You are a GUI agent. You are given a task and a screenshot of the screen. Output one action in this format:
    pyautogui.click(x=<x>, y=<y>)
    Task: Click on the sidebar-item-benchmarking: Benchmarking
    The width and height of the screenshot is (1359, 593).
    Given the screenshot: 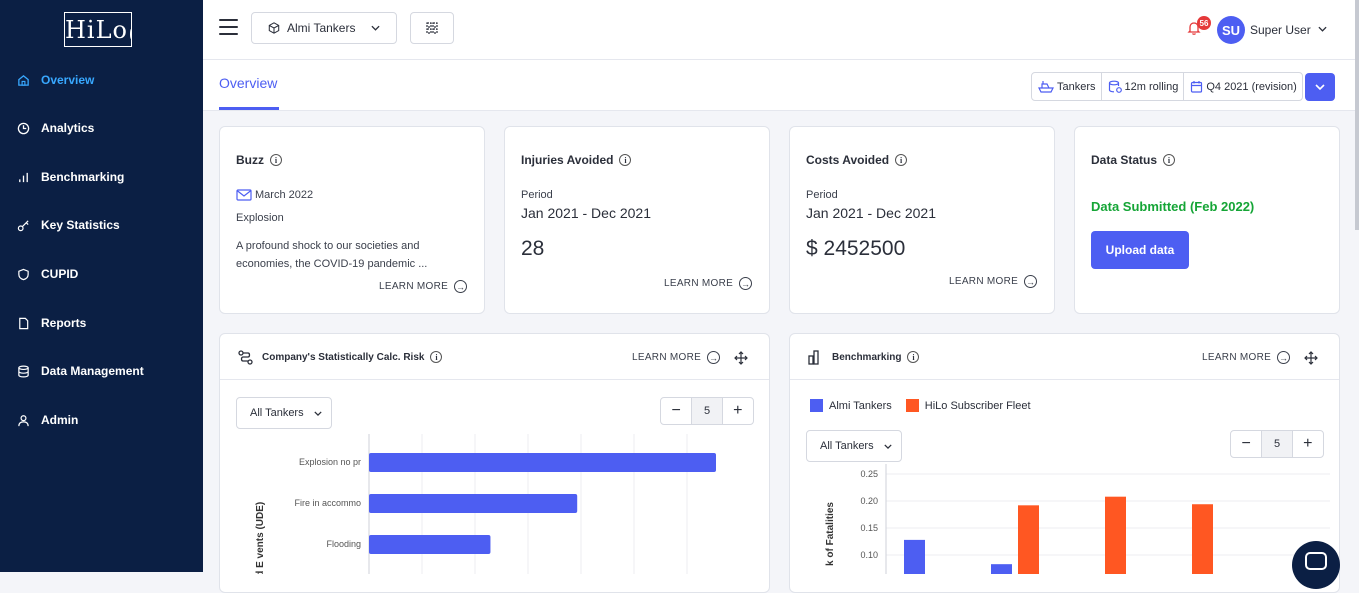 What is the action you would take?
    pyautogui.click(x=101, y=177)
    